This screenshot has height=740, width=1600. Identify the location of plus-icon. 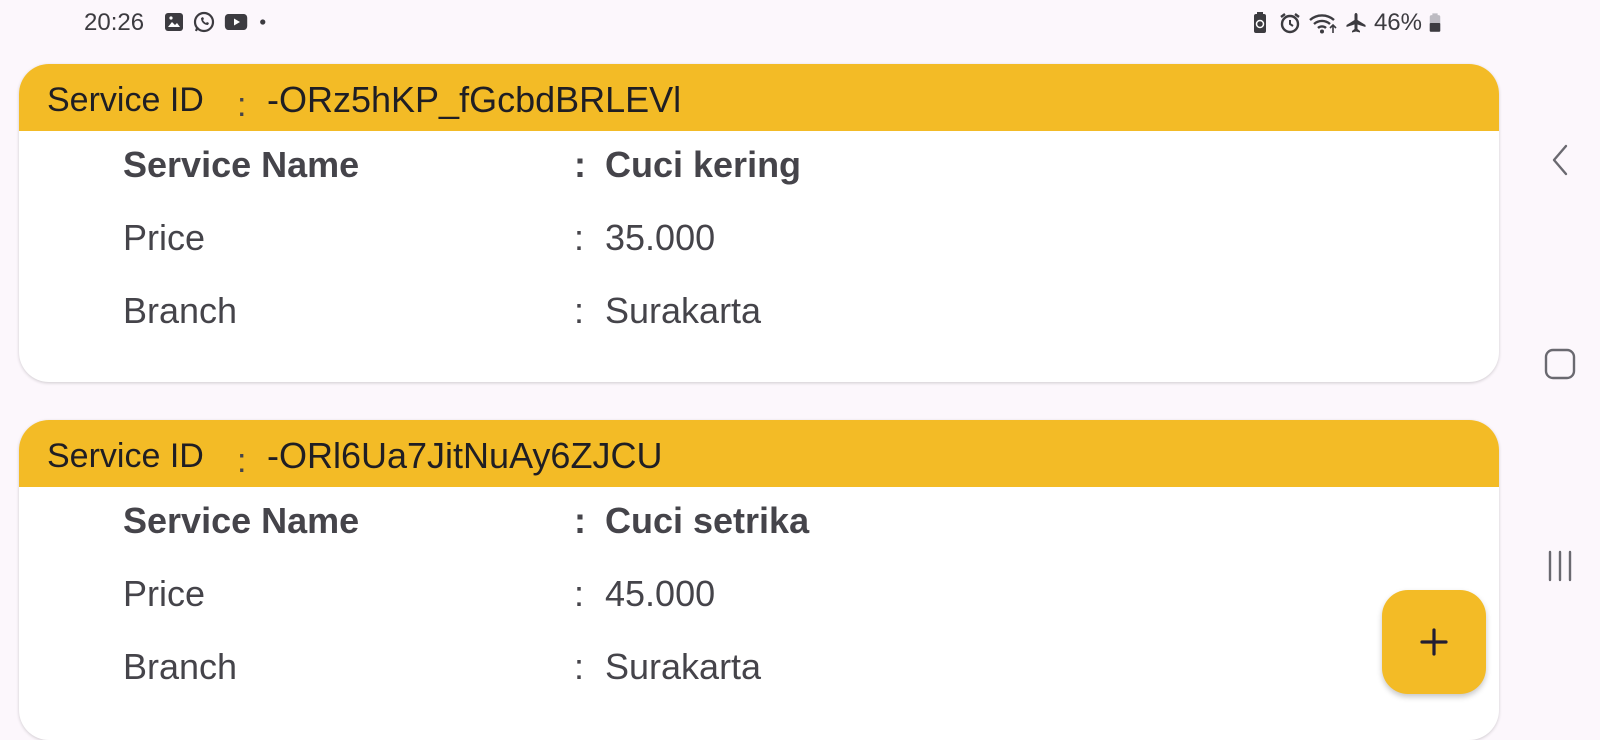
(1434, 642).